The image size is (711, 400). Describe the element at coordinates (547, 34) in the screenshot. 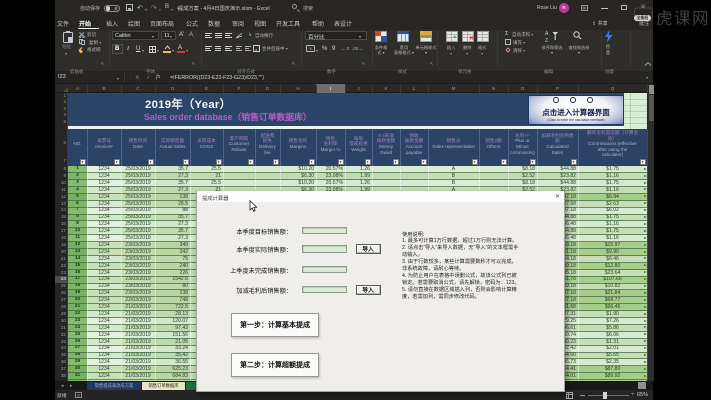

I see `svg-text: A` at that location.